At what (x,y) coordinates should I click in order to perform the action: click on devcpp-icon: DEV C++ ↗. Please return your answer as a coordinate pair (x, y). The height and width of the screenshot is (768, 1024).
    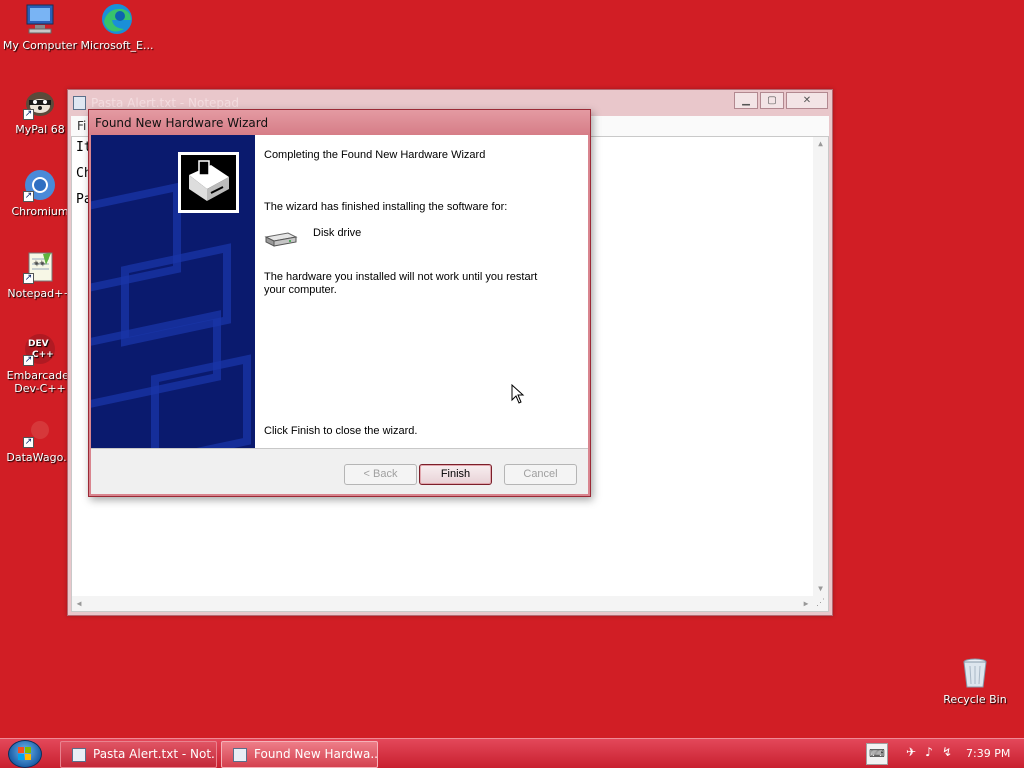
    Looking at the image, I should click on (40, 349).